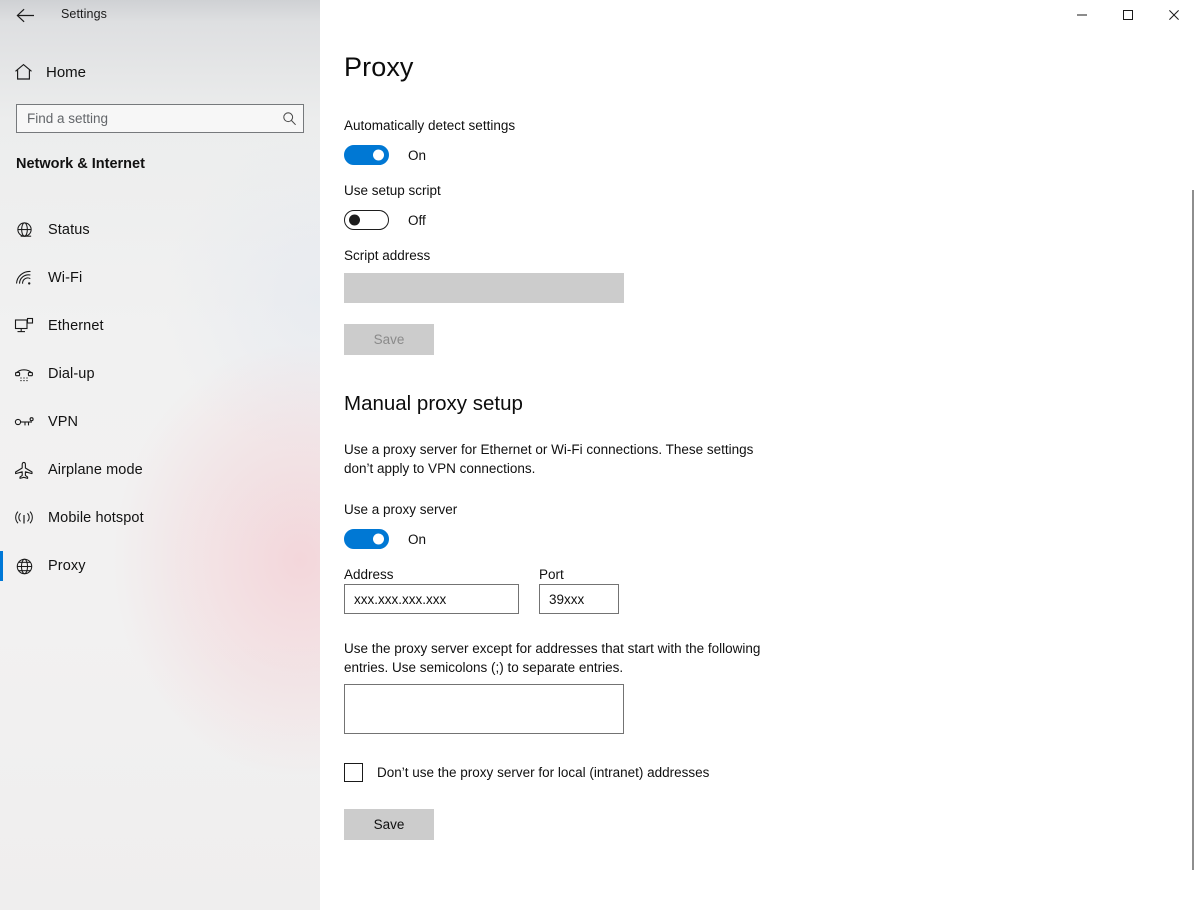 The width and height of the screenshot is (1197, 910). I want to click on manual-setup-heading: Manual proxy setup, so click(433, 403).